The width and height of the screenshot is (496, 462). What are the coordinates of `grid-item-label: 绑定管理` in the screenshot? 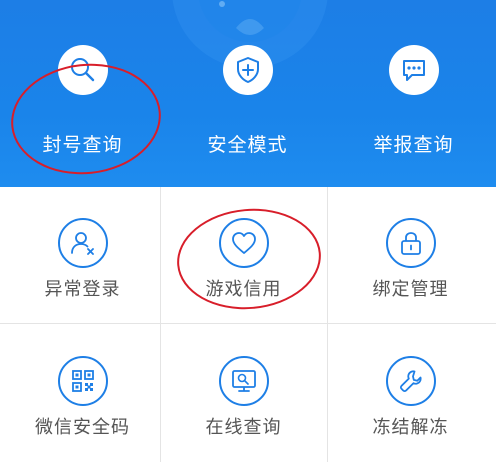 It's located at (410, 289).